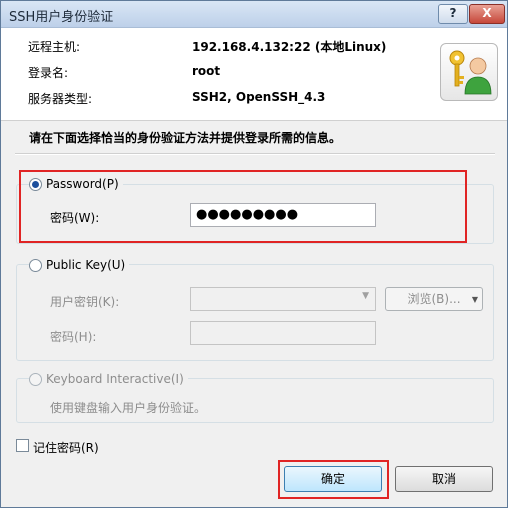  I want to click on remember-password-checkbox, so click(22, 445).